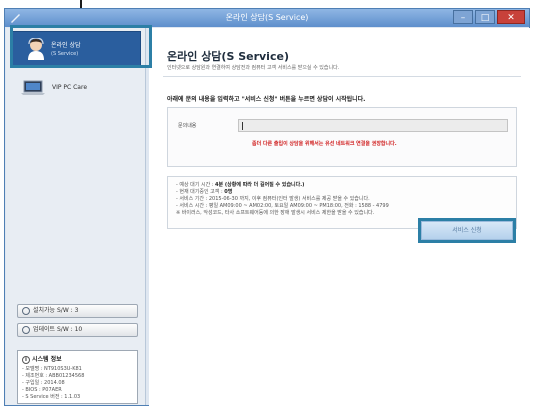  I want to click on close-button: ✕, so click(511, 17).